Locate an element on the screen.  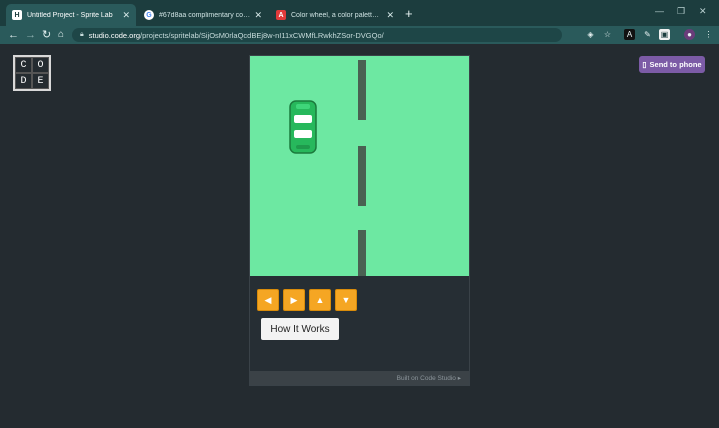
phone-icon: ▯ is located at coordinates (644, 64).